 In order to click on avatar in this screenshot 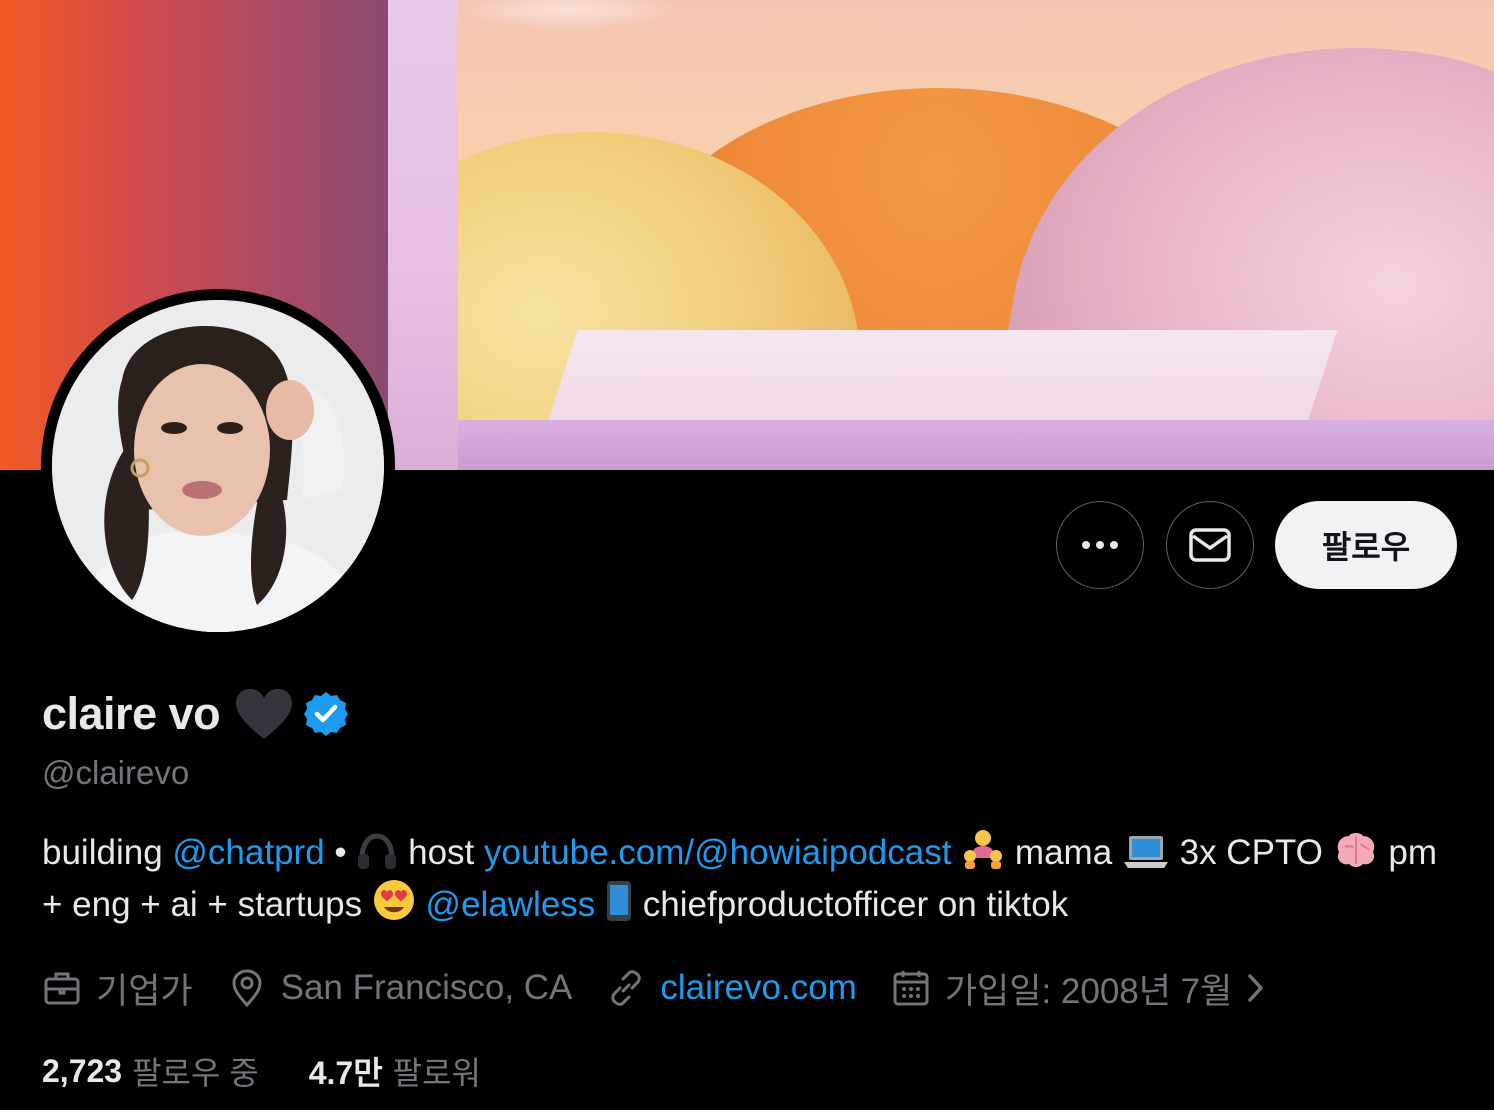, I will do `click(218, 466)`.